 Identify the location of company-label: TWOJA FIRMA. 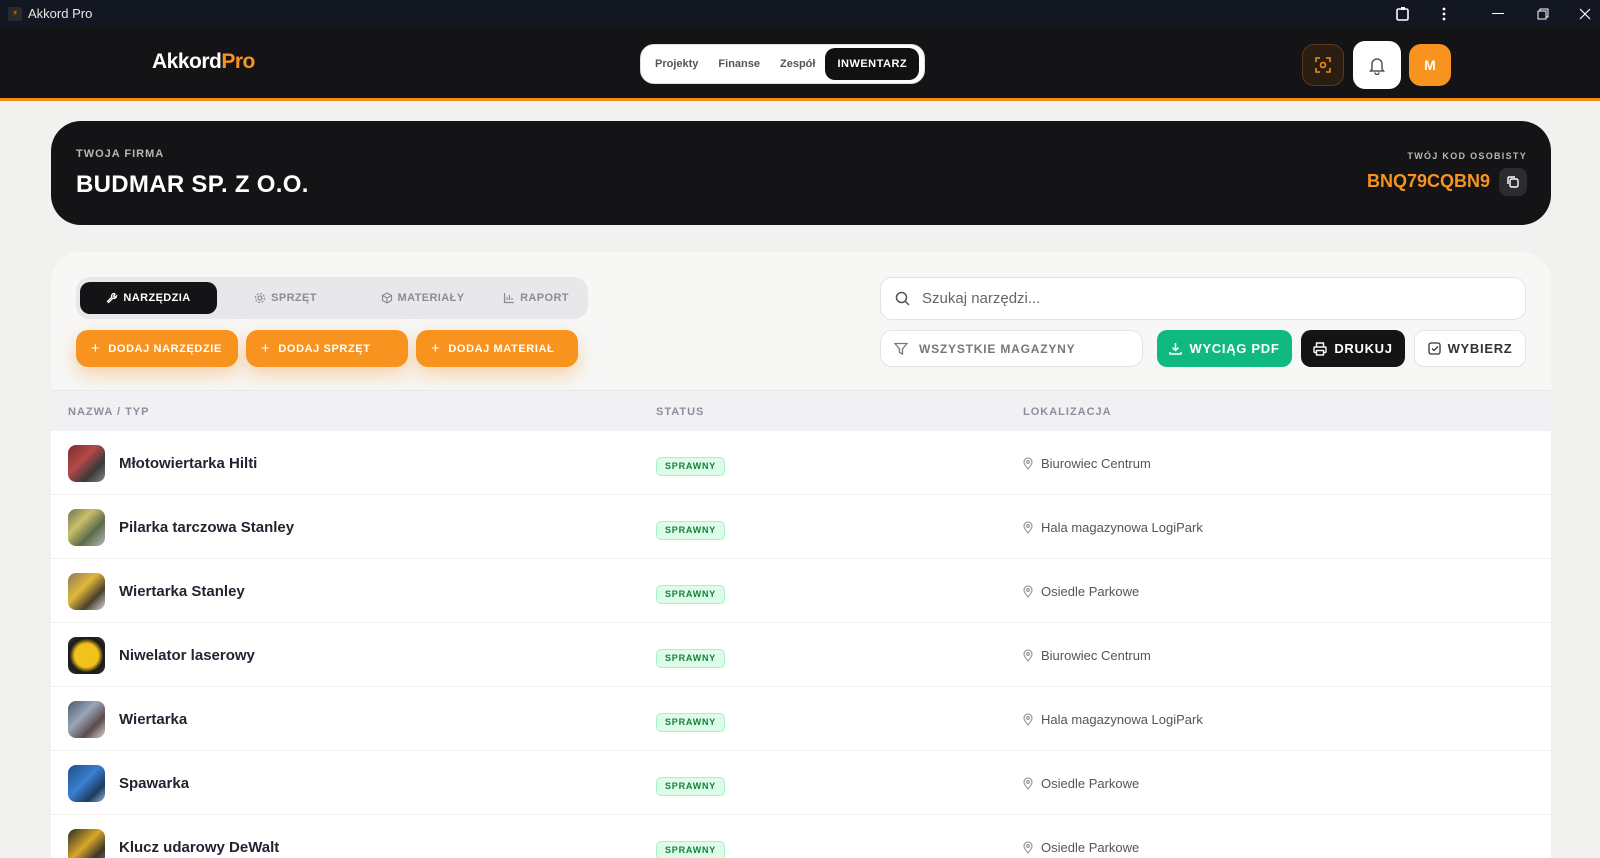
(120, 154).